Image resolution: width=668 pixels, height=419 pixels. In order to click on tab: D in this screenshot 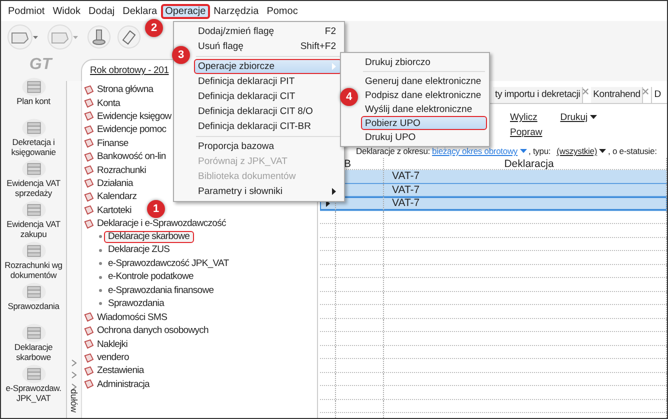, I will do `click(657, 94)`.